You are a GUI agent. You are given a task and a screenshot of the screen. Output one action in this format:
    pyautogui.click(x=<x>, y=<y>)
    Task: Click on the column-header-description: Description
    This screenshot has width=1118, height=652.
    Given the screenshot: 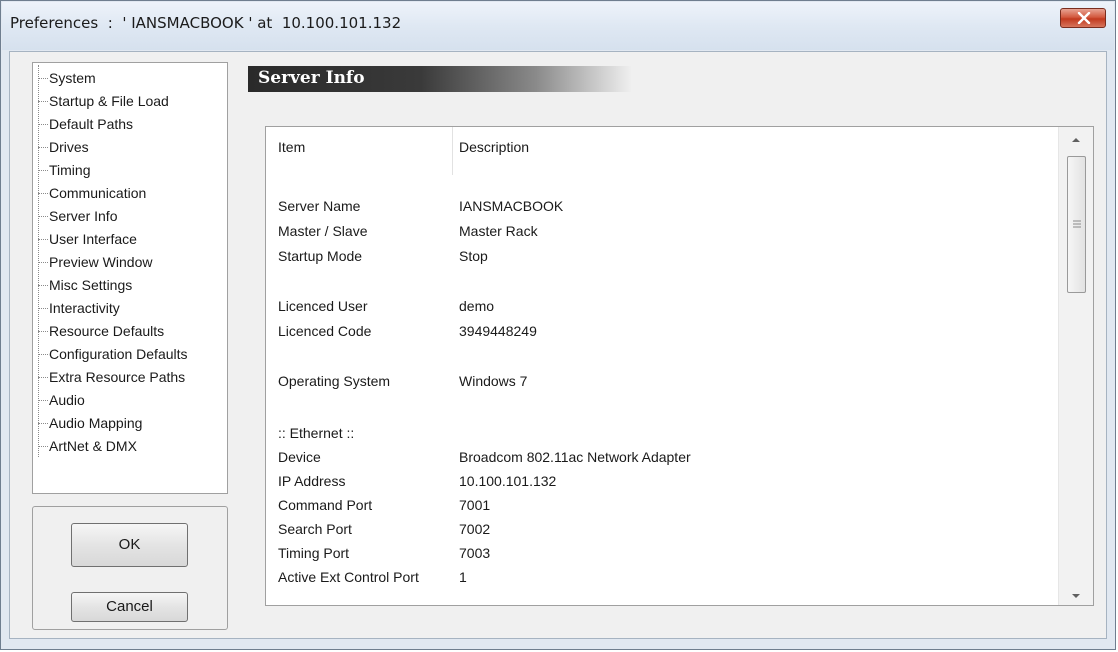 What is the action you would take?
    pyautogui.click(x=494, y=147)
    